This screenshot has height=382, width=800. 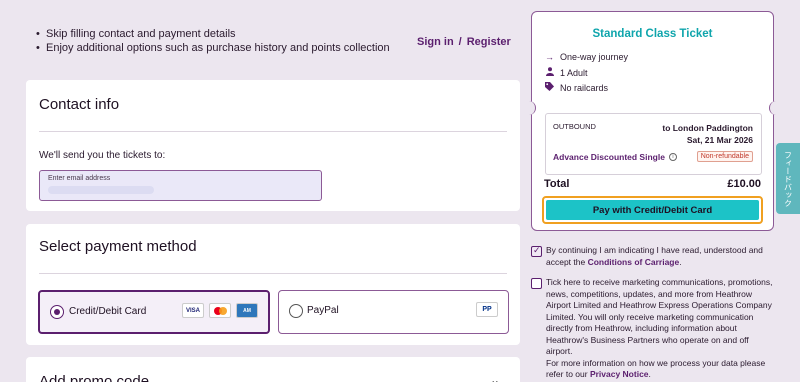 I want to click on refund-badge: Non-refundable, so click(x=724, y=156).